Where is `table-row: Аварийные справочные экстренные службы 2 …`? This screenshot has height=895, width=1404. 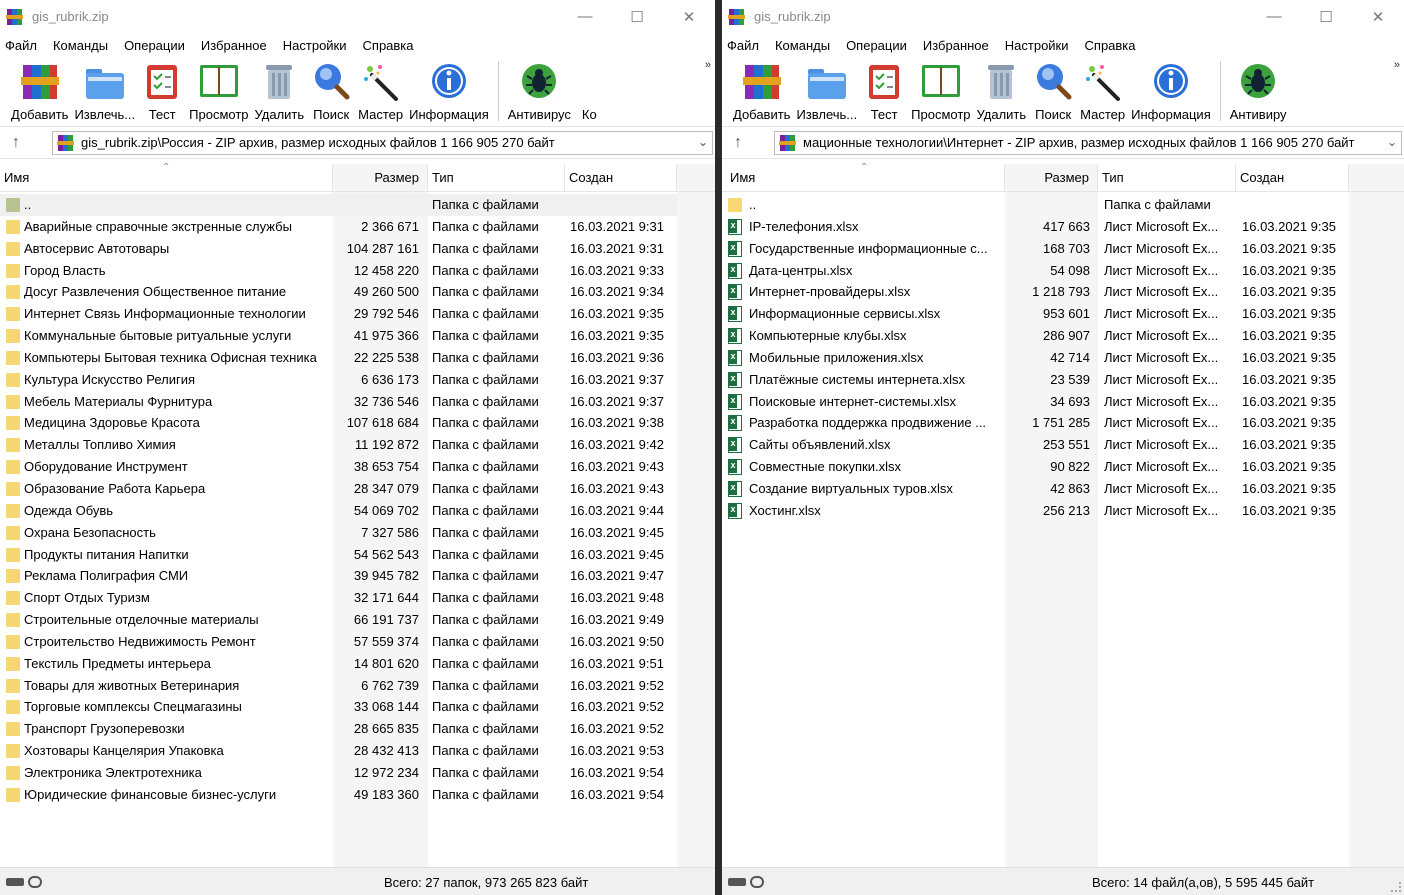 table-row: Аварийные справочные экстренные службы 2 … is located at coordinates (357, 227).